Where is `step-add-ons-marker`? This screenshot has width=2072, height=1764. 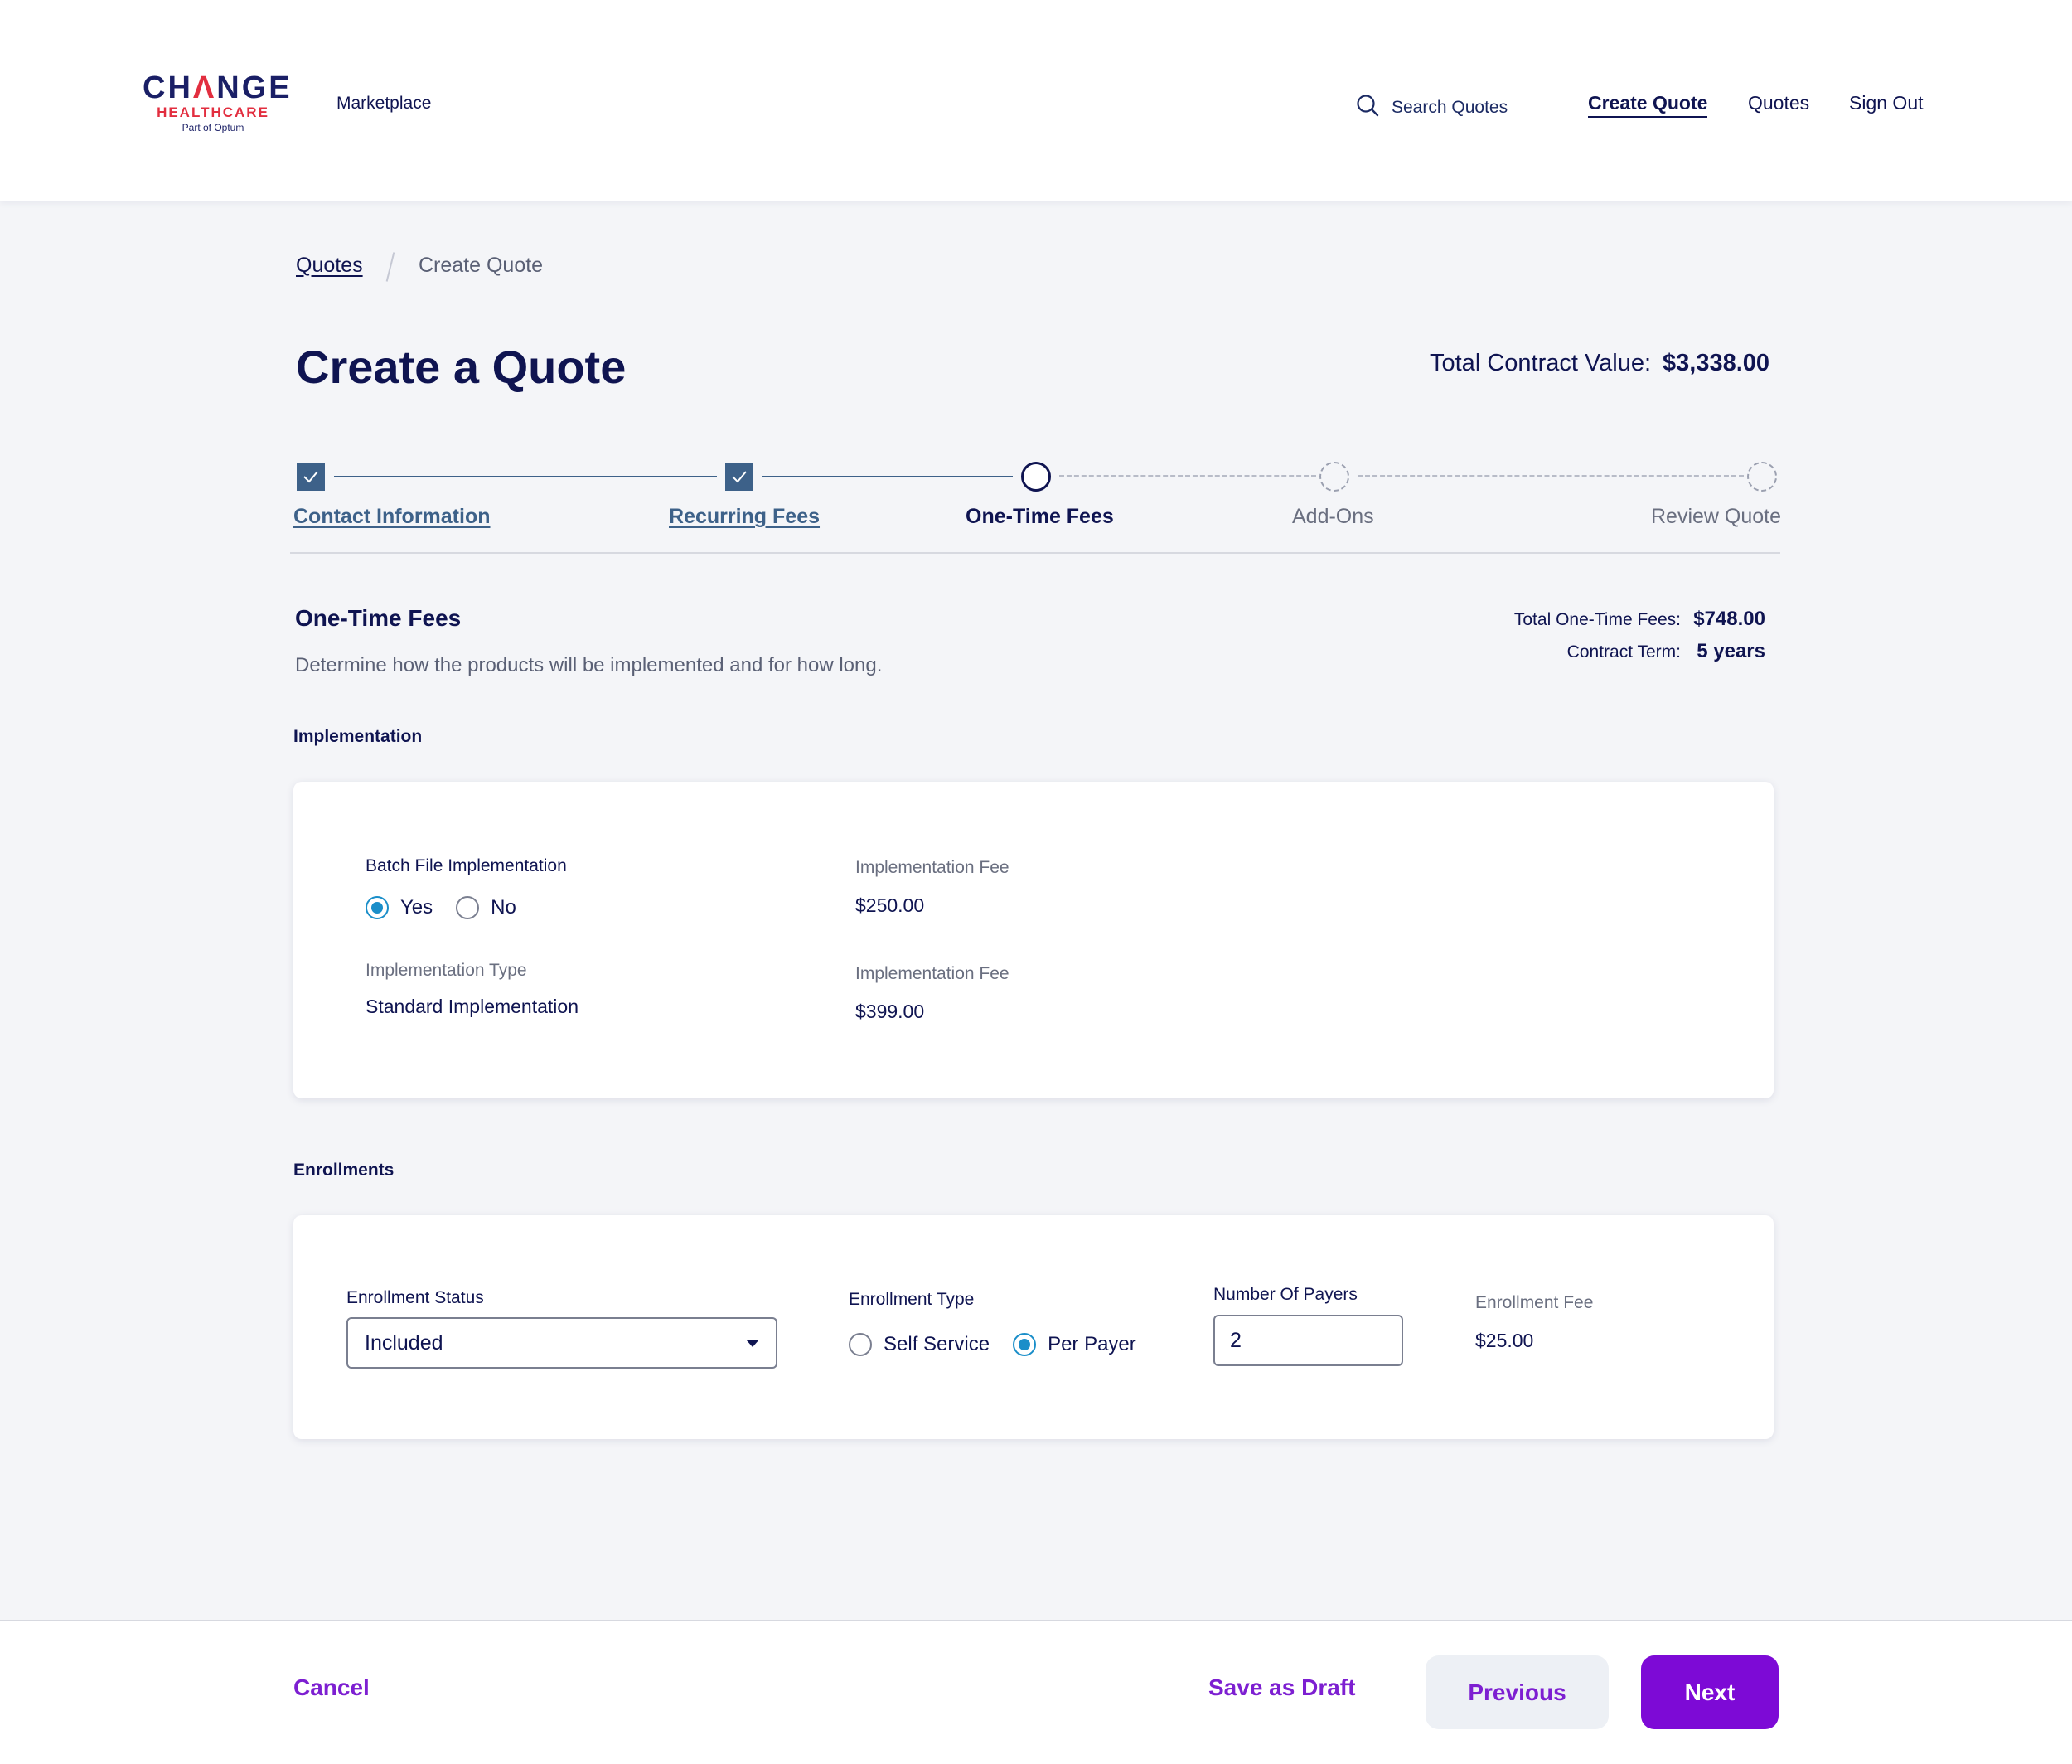 step-add-ons-marker is located at coordinates (1334, 477).